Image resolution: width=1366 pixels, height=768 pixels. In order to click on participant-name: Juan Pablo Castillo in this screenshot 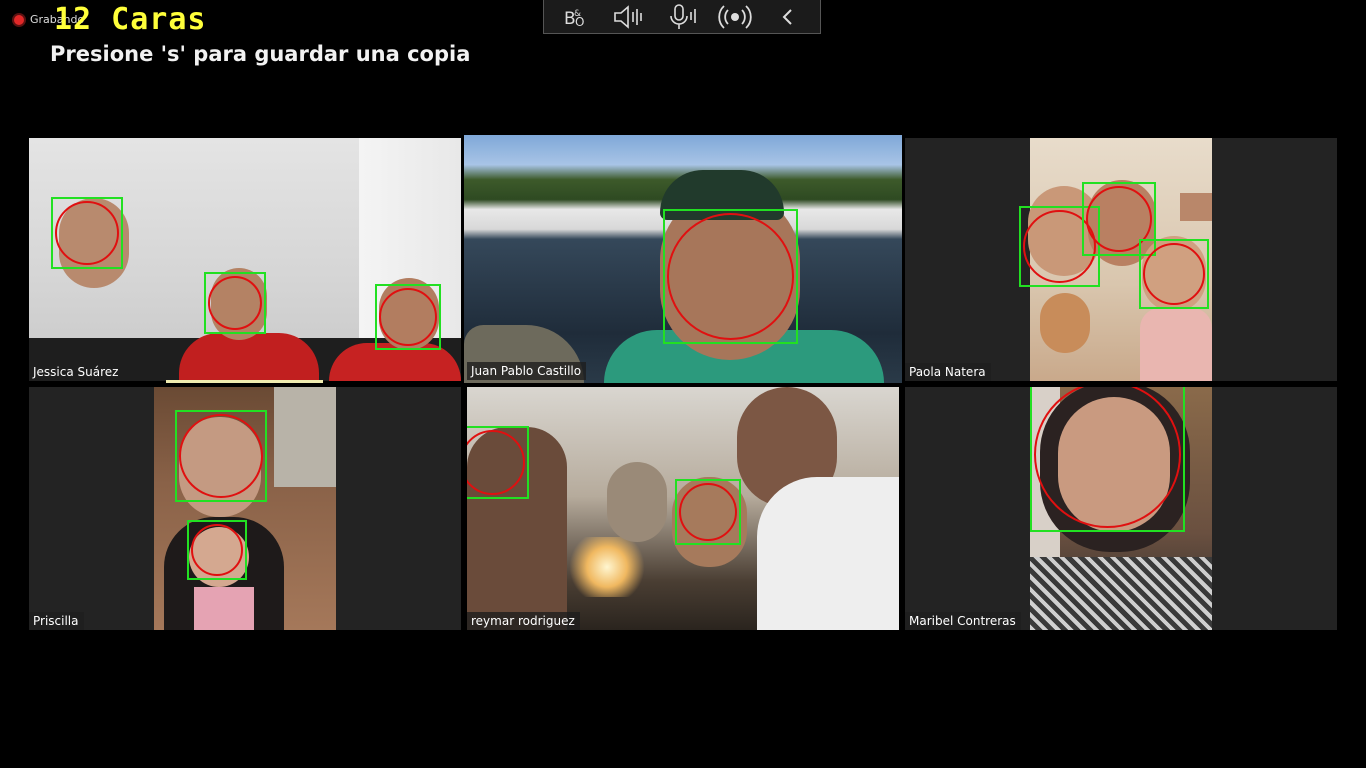, I will do `click(527, 371)`.